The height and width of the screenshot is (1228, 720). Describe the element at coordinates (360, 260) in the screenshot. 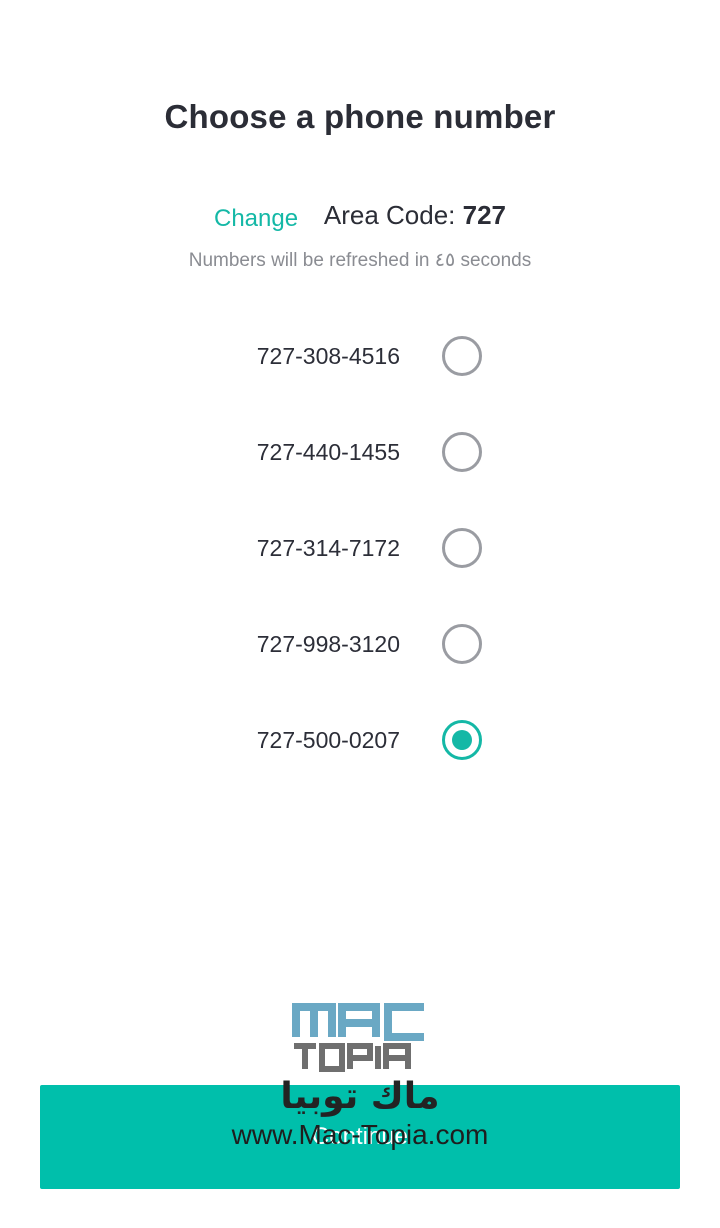

I see `refresh-countdown-text: Numbers will be refreshed in ٤٥ seconds` at that location.